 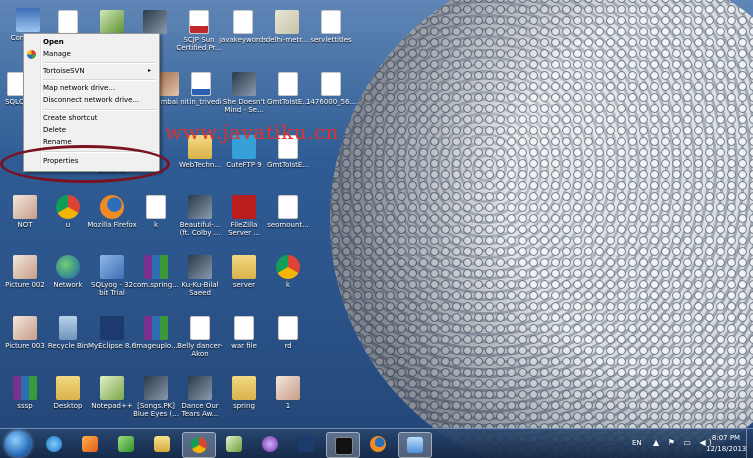 I want to click on taskbar: EN ▲ ⚑ ▭ ◀) 8:07 PM 12/18/2013, so click(x=376, y=443).